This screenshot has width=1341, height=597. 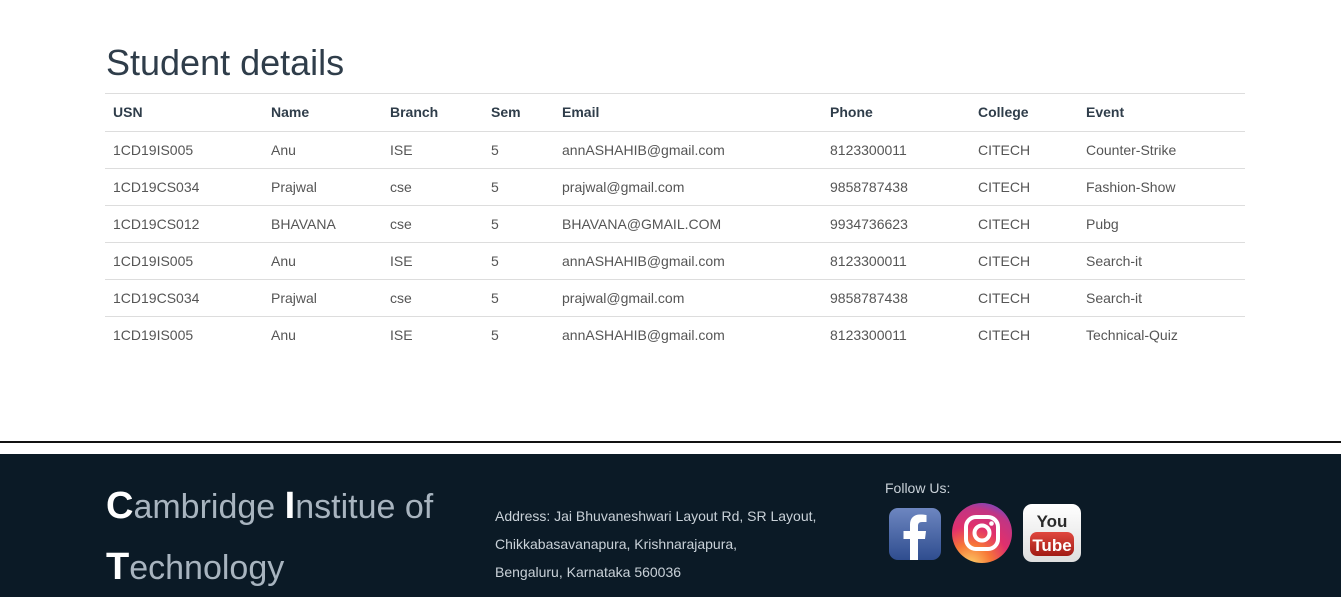 What do you see at coordinates (209, 507) in the screenshot?
I see `brand-text: ambridge` at bounding box center [209, 507].